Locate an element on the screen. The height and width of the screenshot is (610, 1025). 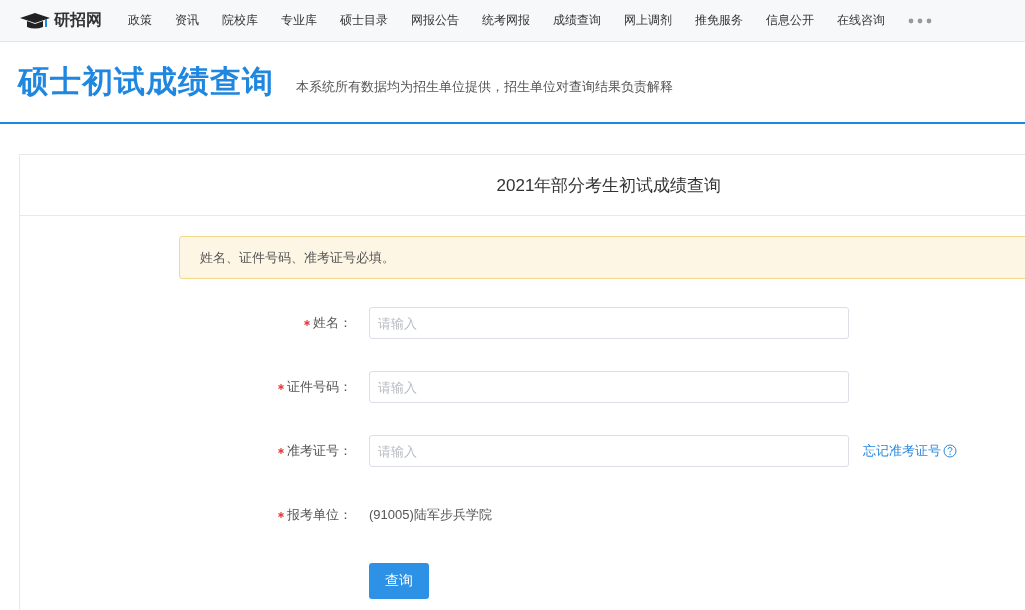
nav-link: 硕士目录 is located at coordinates (364, 20).